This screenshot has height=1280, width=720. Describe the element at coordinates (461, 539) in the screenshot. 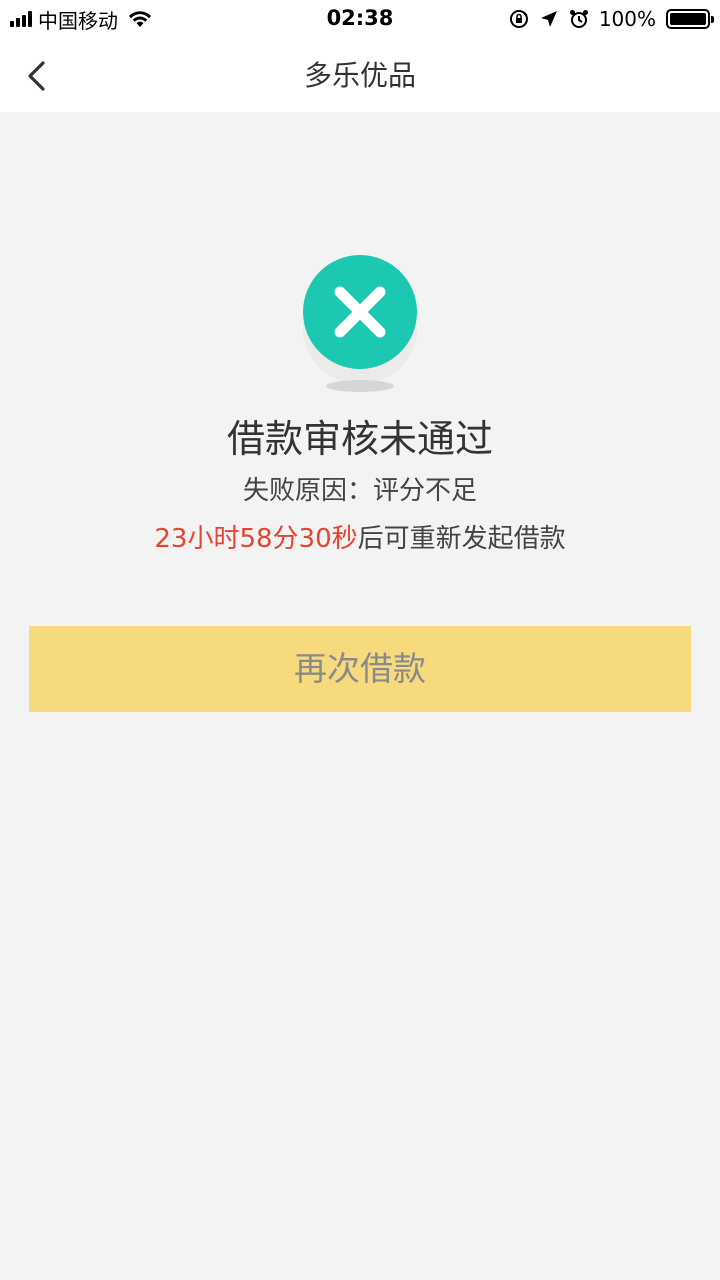

I see `countdown-suffix: 后可重新发起借款` at that location.